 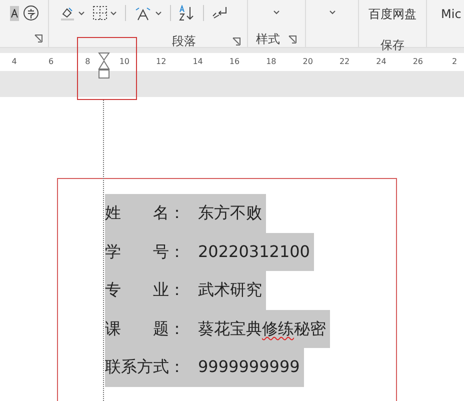 What do you see at coordinates (262, 329) in the screenshot?
I see `field-value: 葵花宝典修练秘密` at bounding box center [262, 329].